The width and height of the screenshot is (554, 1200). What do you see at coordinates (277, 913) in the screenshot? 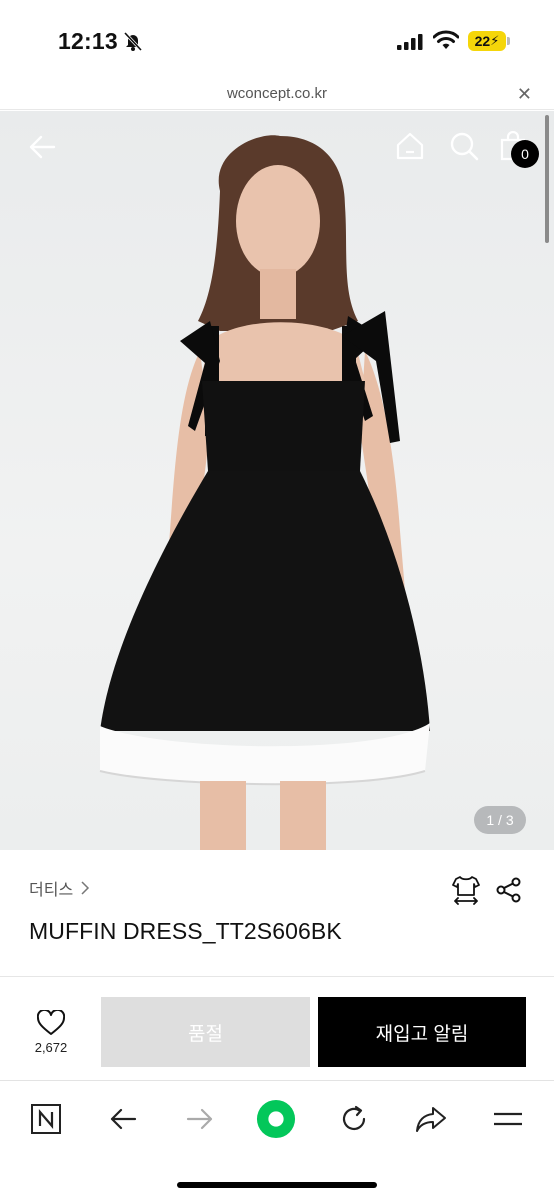
I see `product-info: 더티스 MUFFIN DRESS_TT2S606BK` at bounding box center [277, 913].